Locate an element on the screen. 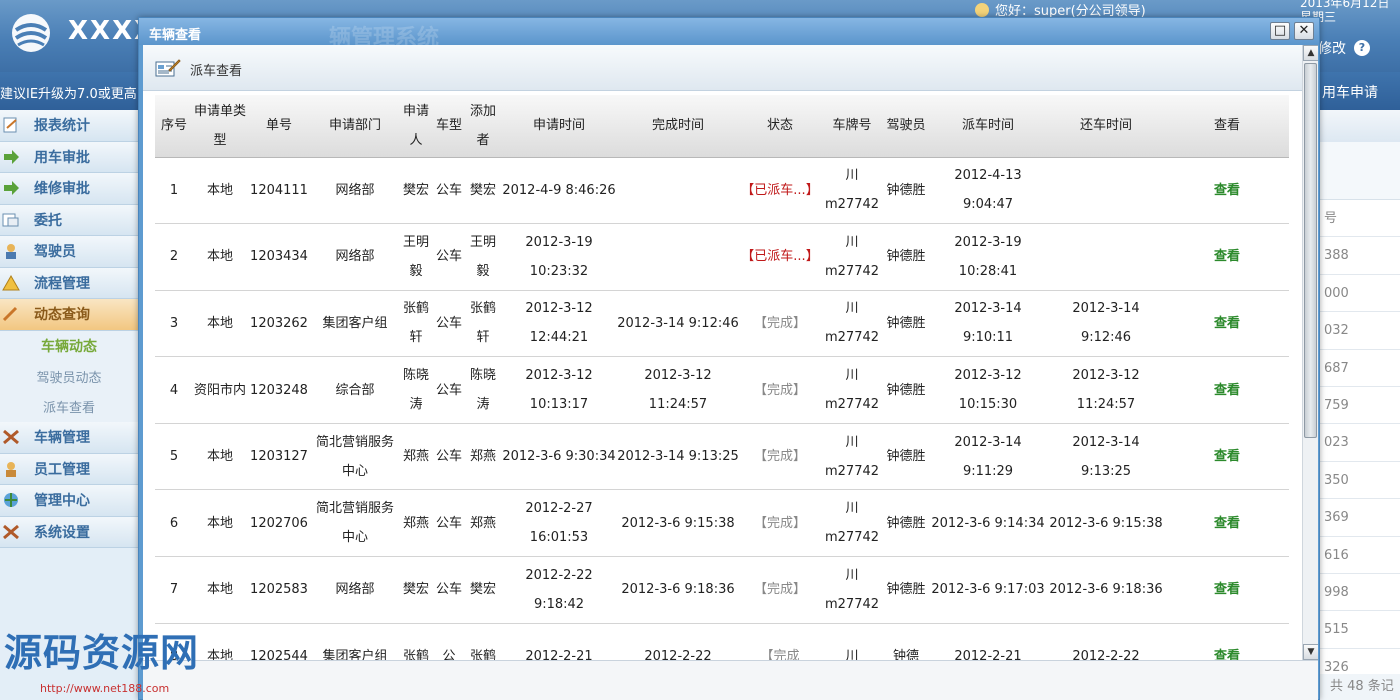 This screenshot has height=700, width=1400. cell-return: 2012-3-14 9:13:25 is located at coordinates (1106, 457).